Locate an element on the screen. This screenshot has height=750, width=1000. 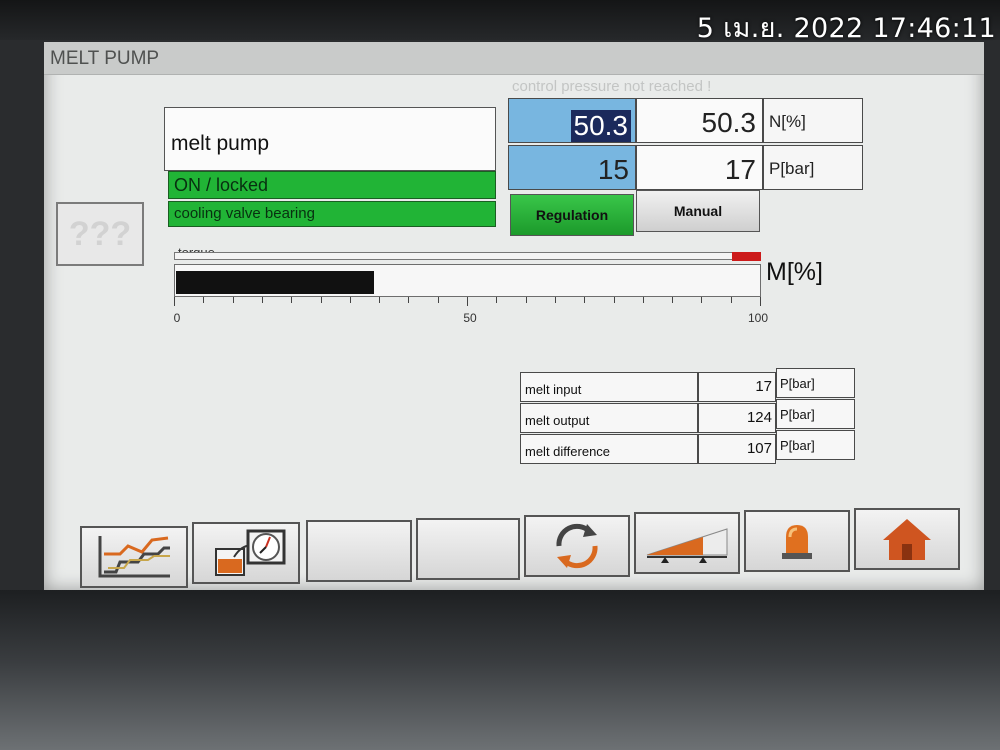
speed-unit-cell: N[%] is located at coordinates (813, 120).